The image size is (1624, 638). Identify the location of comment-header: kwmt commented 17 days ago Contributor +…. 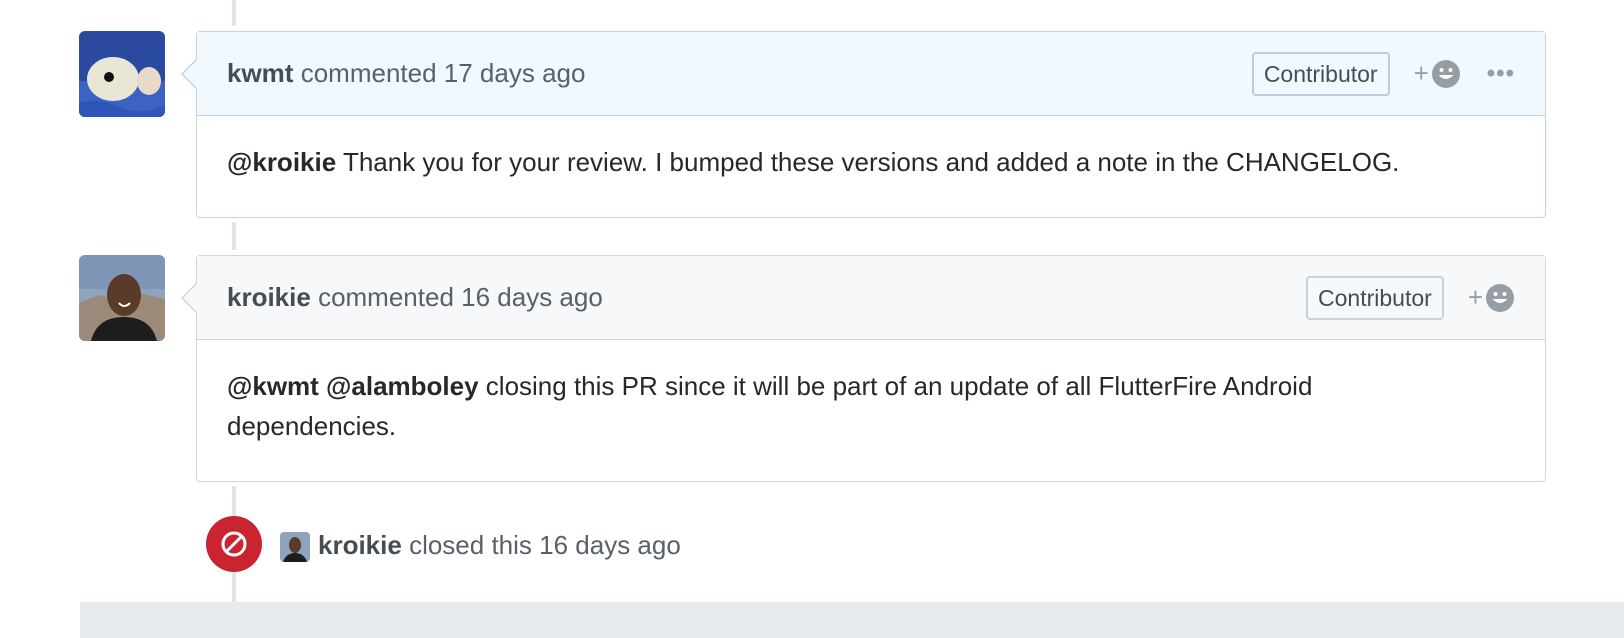
(863, 74).